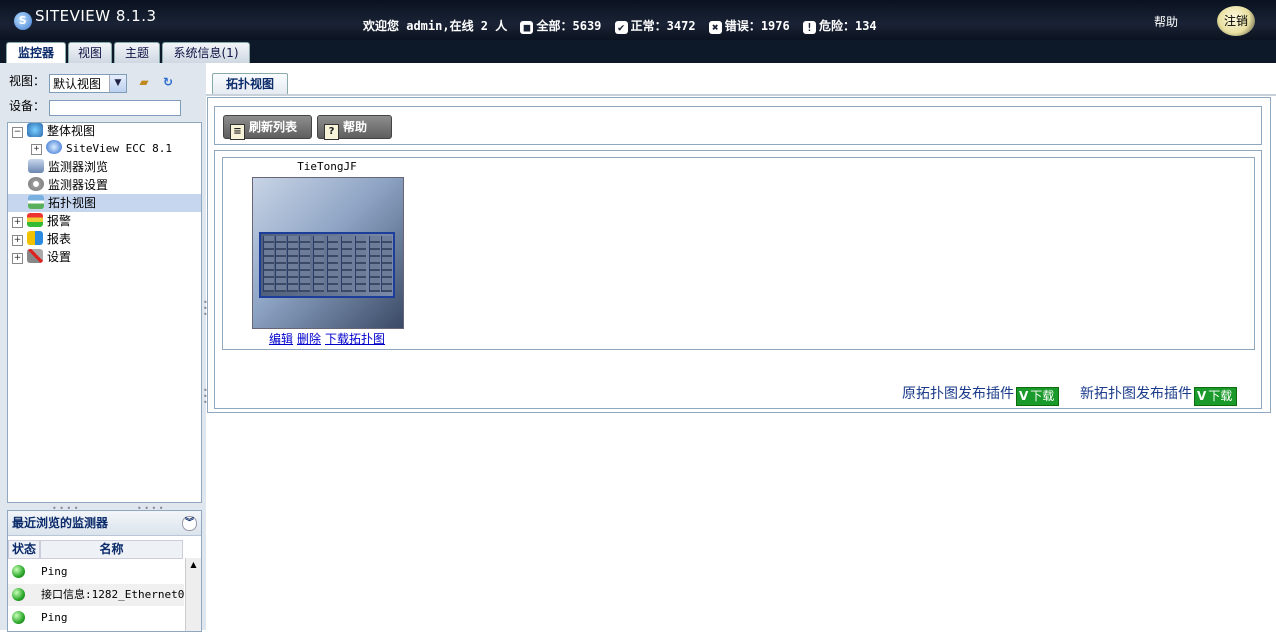  I want to click on danger-count: 134, so click(865, 26).